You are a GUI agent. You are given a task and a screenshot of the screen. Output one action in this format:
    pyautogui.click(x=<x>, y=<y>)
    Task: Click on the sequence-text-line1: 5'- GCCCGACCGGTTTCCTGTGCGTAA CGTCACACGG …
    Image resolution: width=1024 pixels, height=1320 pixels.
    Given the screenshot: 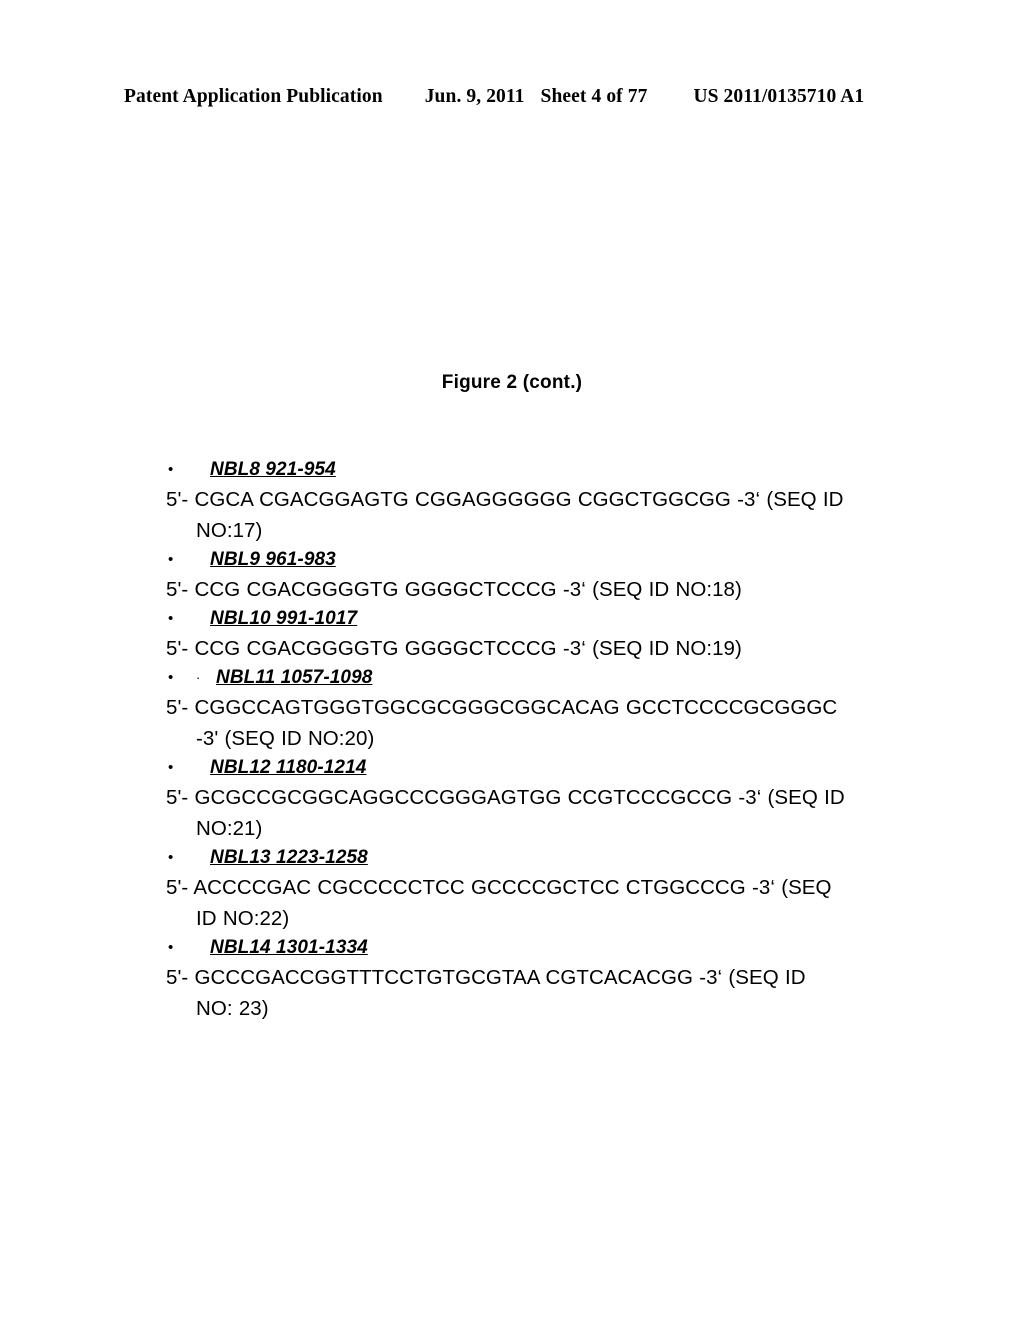 What is the action you would take?
    pyautogui.click(x=486, y=977)
    